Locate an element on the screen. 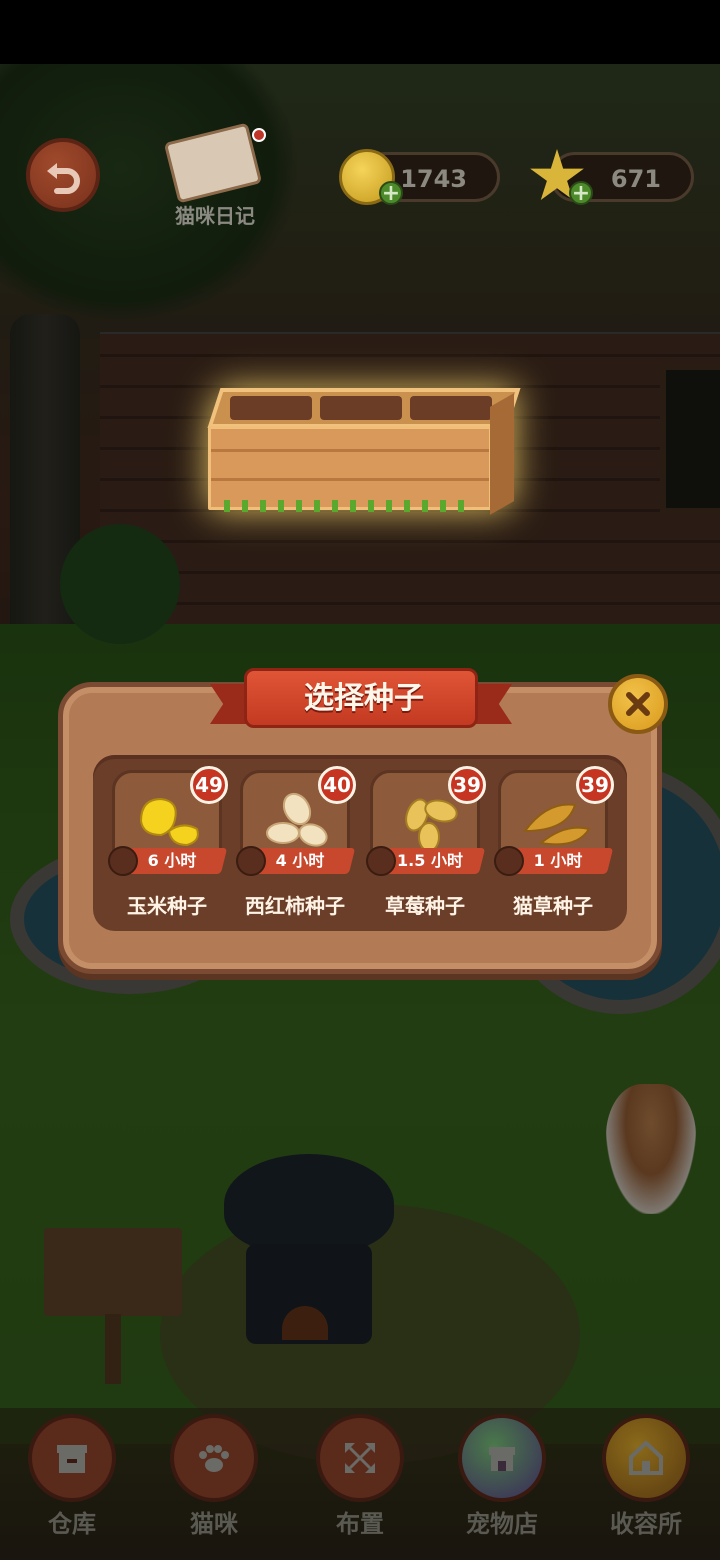  nav-warehouse: 仓库 is located at coordinates (72, 1483).